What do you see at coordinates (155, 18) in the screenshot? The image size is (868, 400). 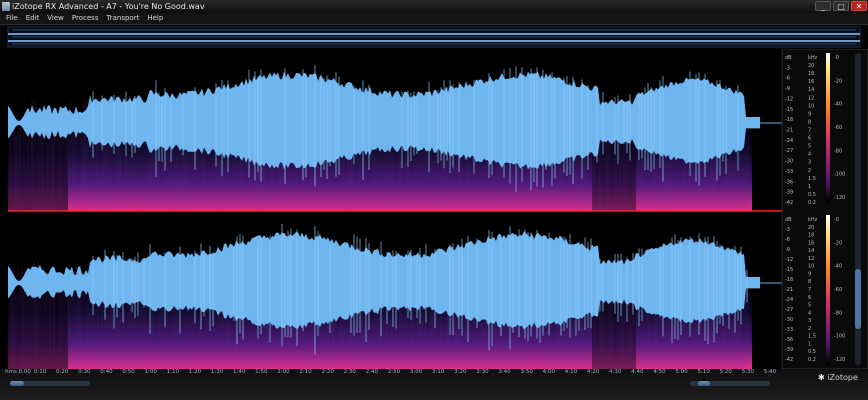 I see `menu-help: Help` at bounding box center [155, 18].